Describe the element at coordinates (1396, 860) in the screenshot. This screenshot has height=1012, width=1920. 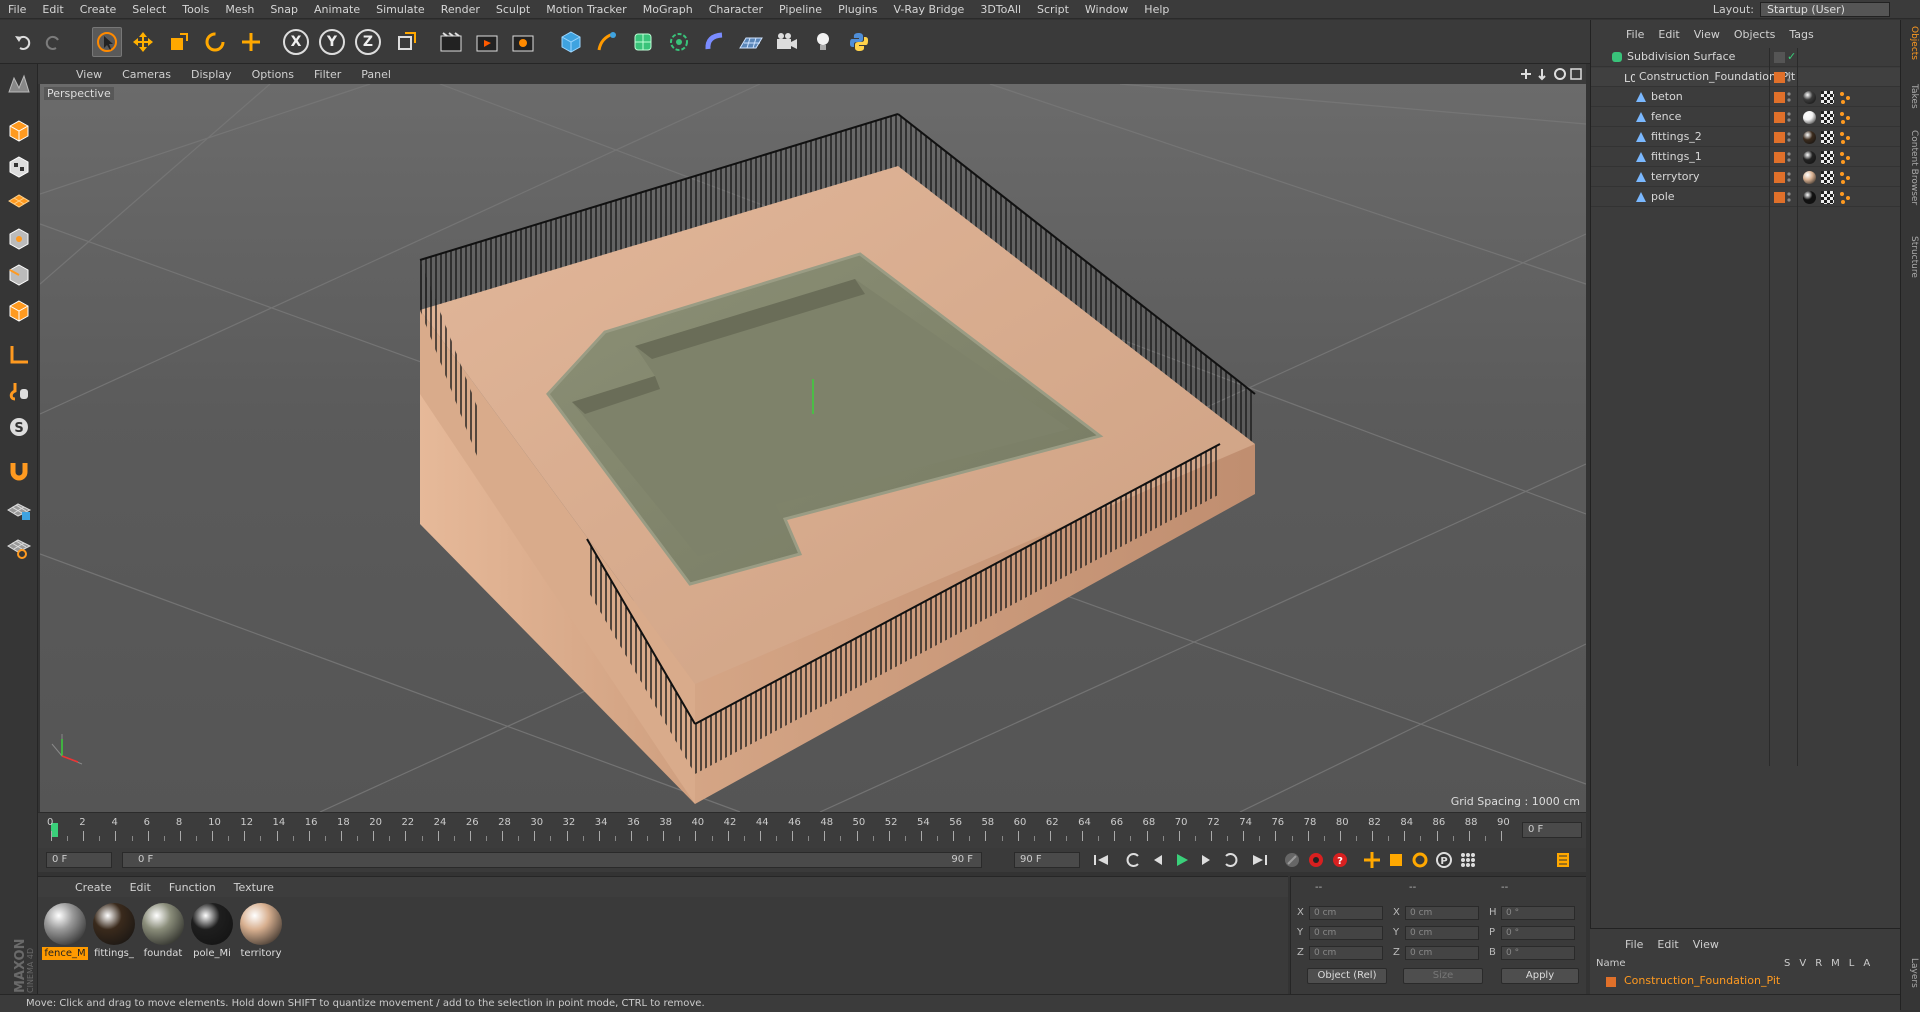
I see `key-scale-icon` at that location.